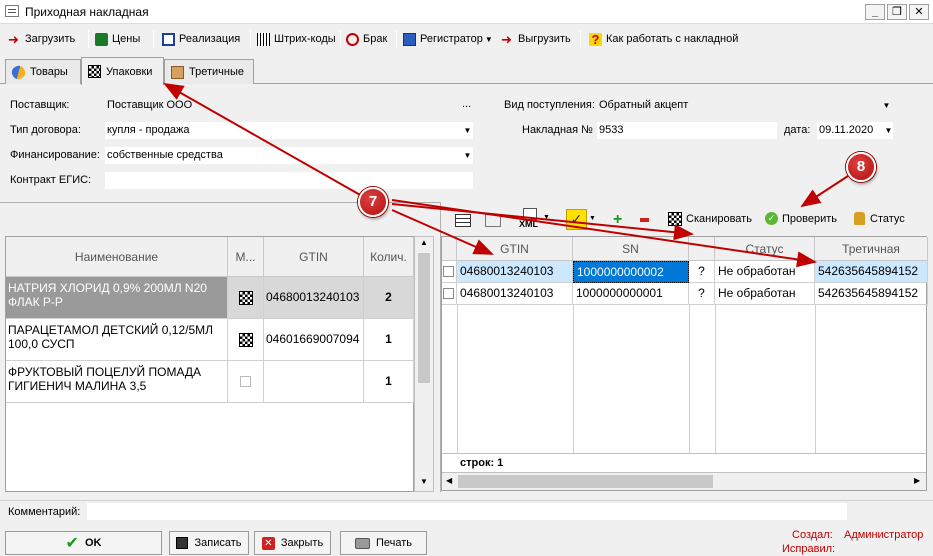 The image size is (933, 556). Describe the element at coordinates (861, 167) in the screenshot. I see `callout-8: 8` at that location.